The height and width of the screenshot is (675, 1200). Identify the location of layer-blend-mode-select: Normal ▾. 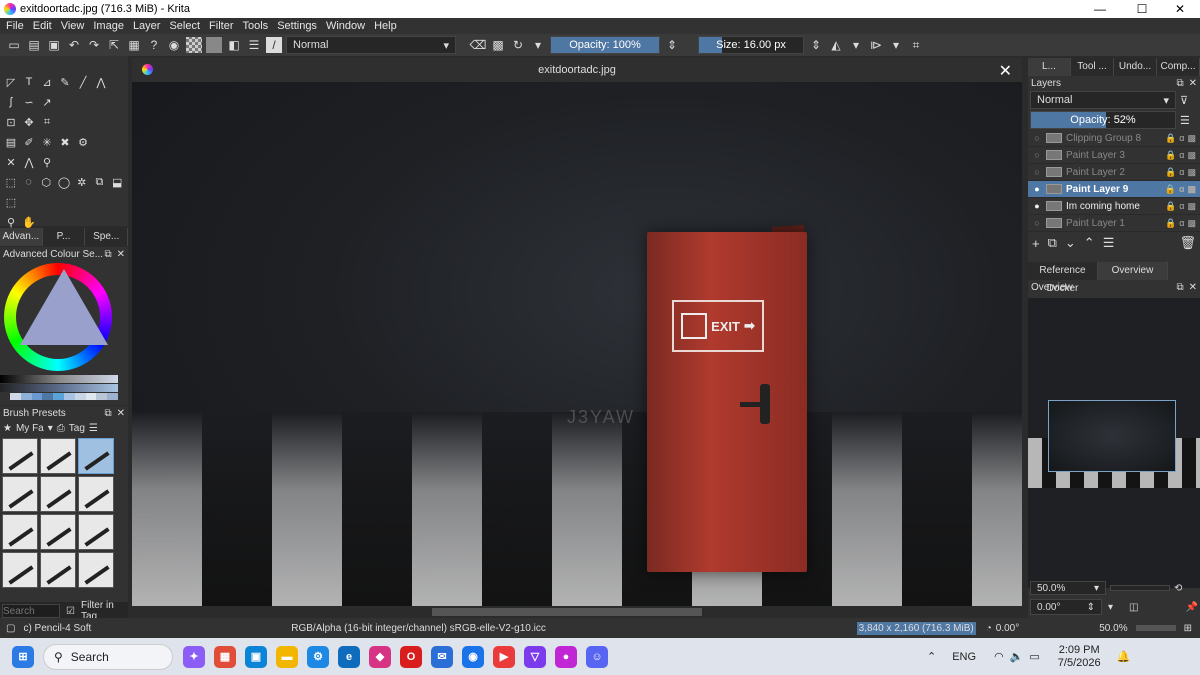
(1103, 100).